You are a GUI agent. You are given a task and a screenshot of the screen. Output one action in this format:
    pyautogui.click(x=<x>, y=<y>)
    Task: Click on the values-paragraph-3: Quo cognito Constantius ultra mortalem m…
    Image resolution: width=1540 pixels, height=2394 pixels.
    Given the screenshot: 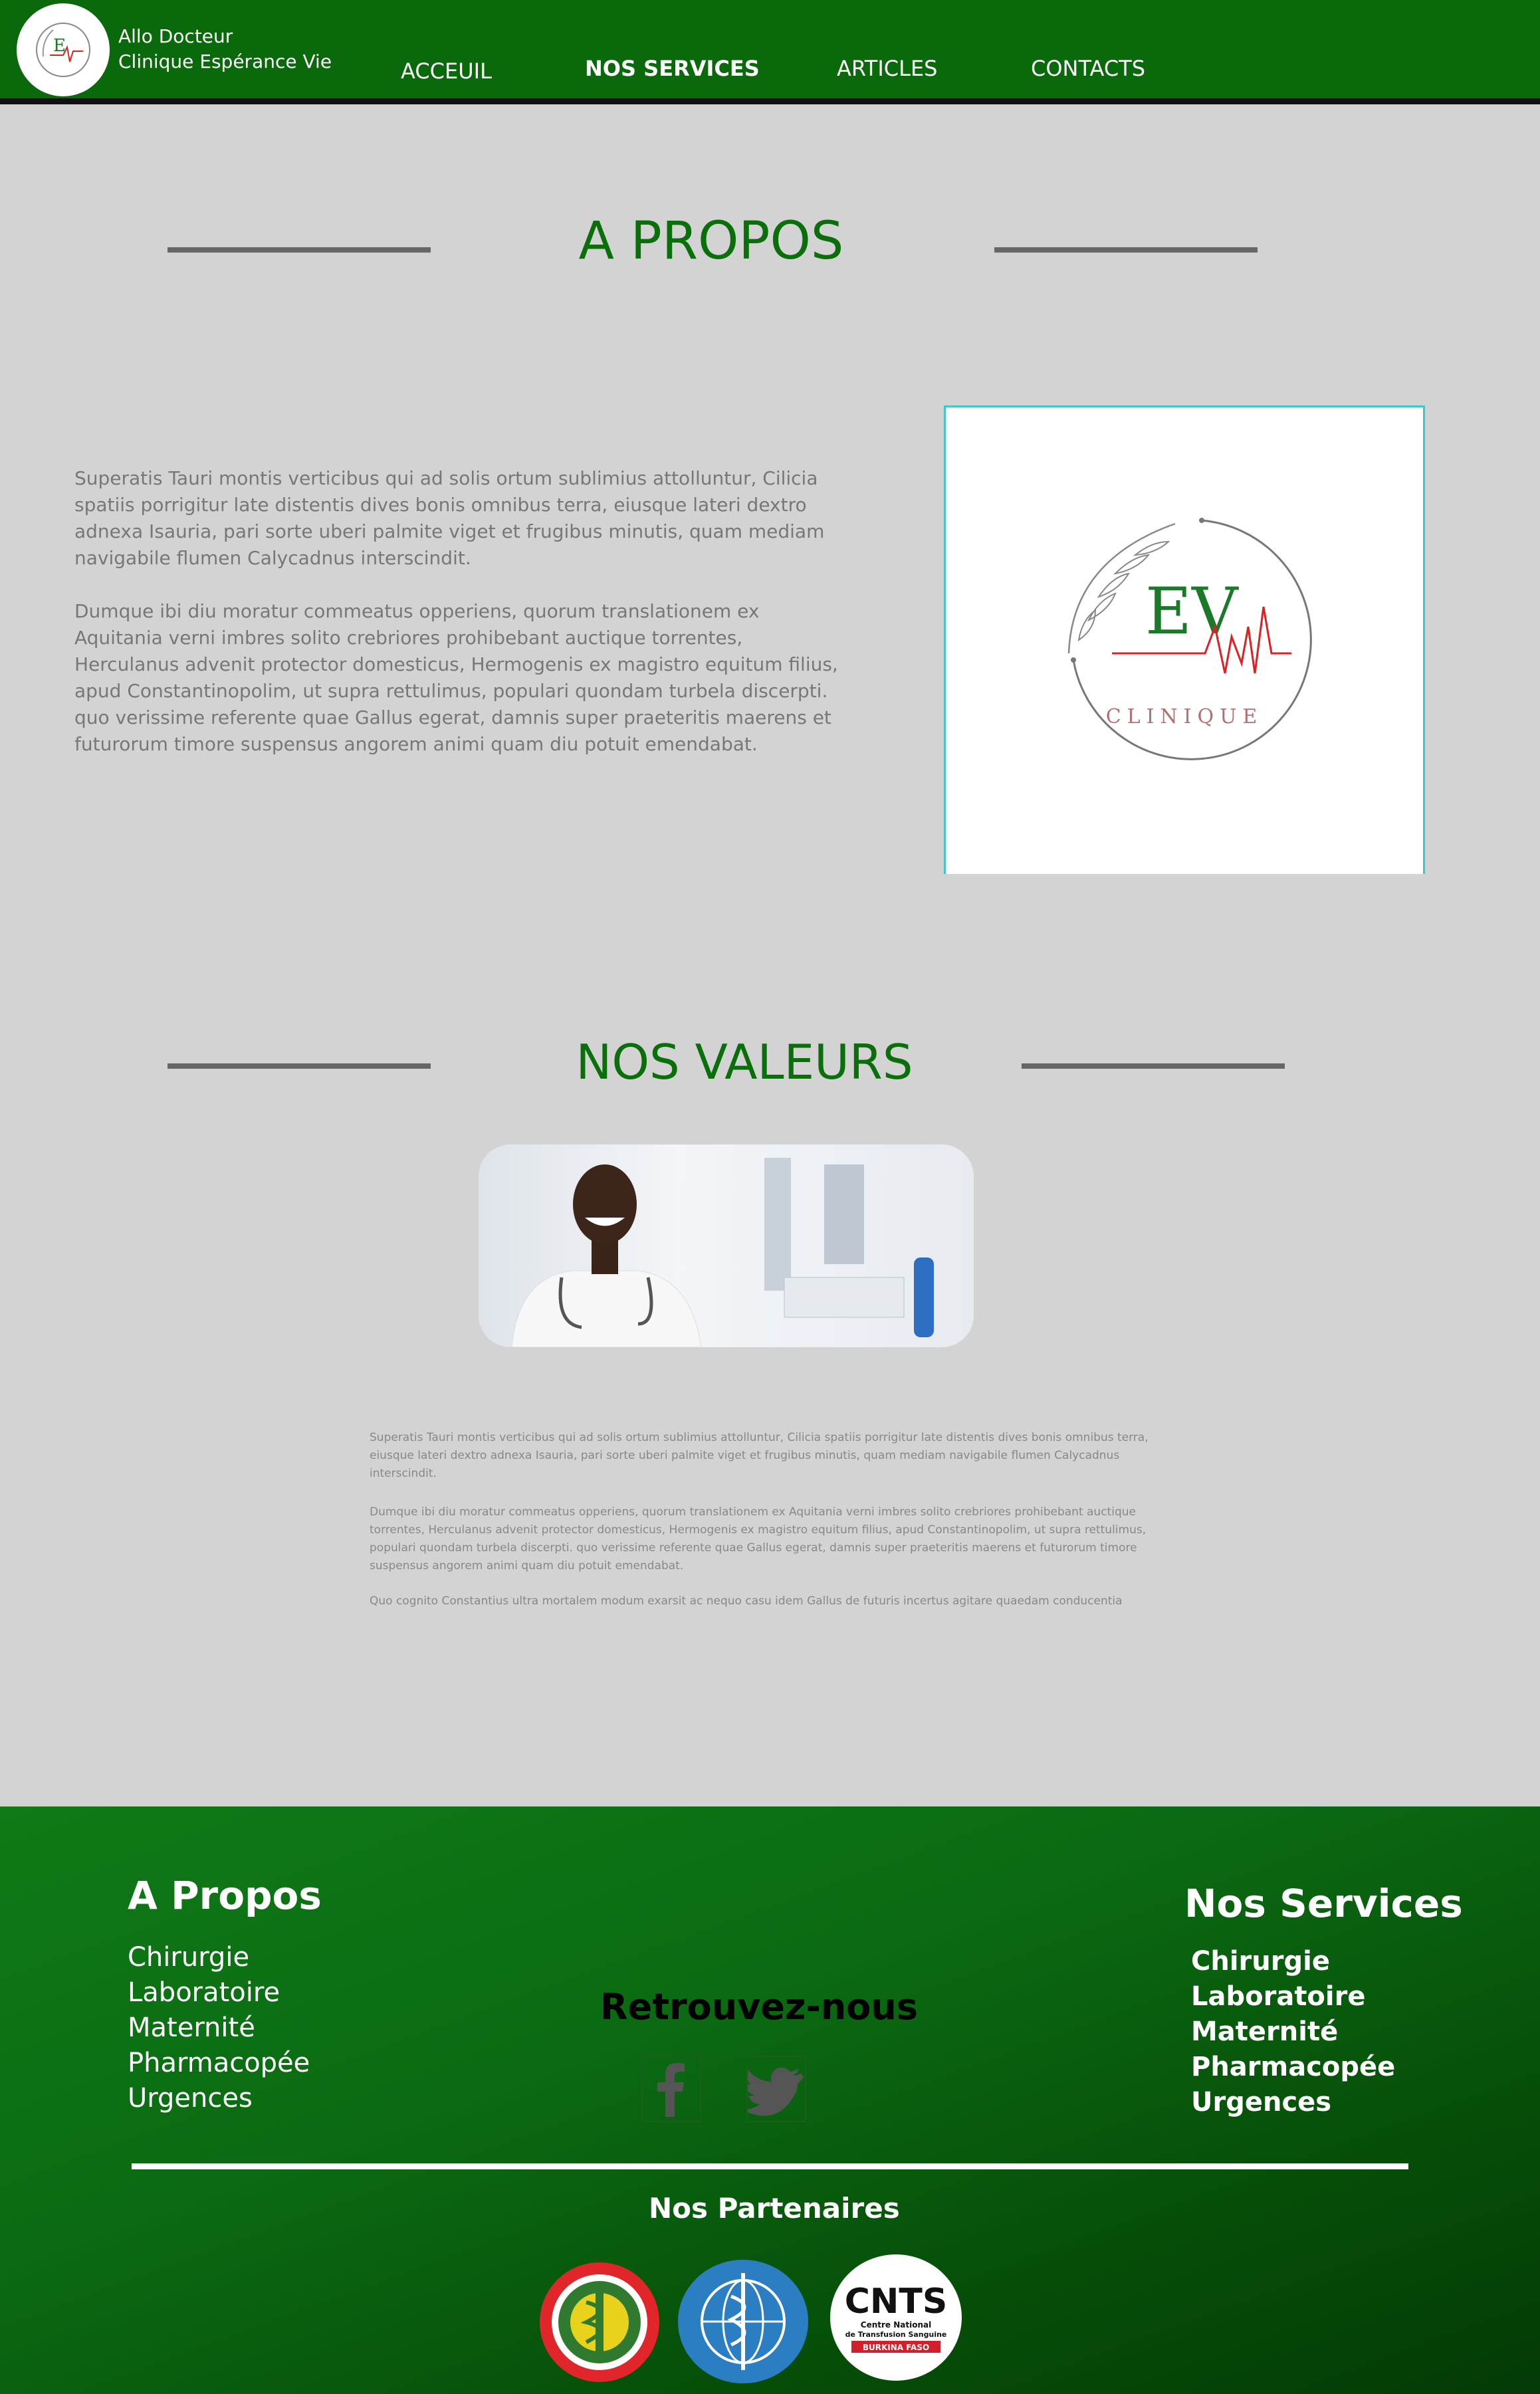 What is the action you would take?
    pyautogui.click(x=746, y=1601)
    